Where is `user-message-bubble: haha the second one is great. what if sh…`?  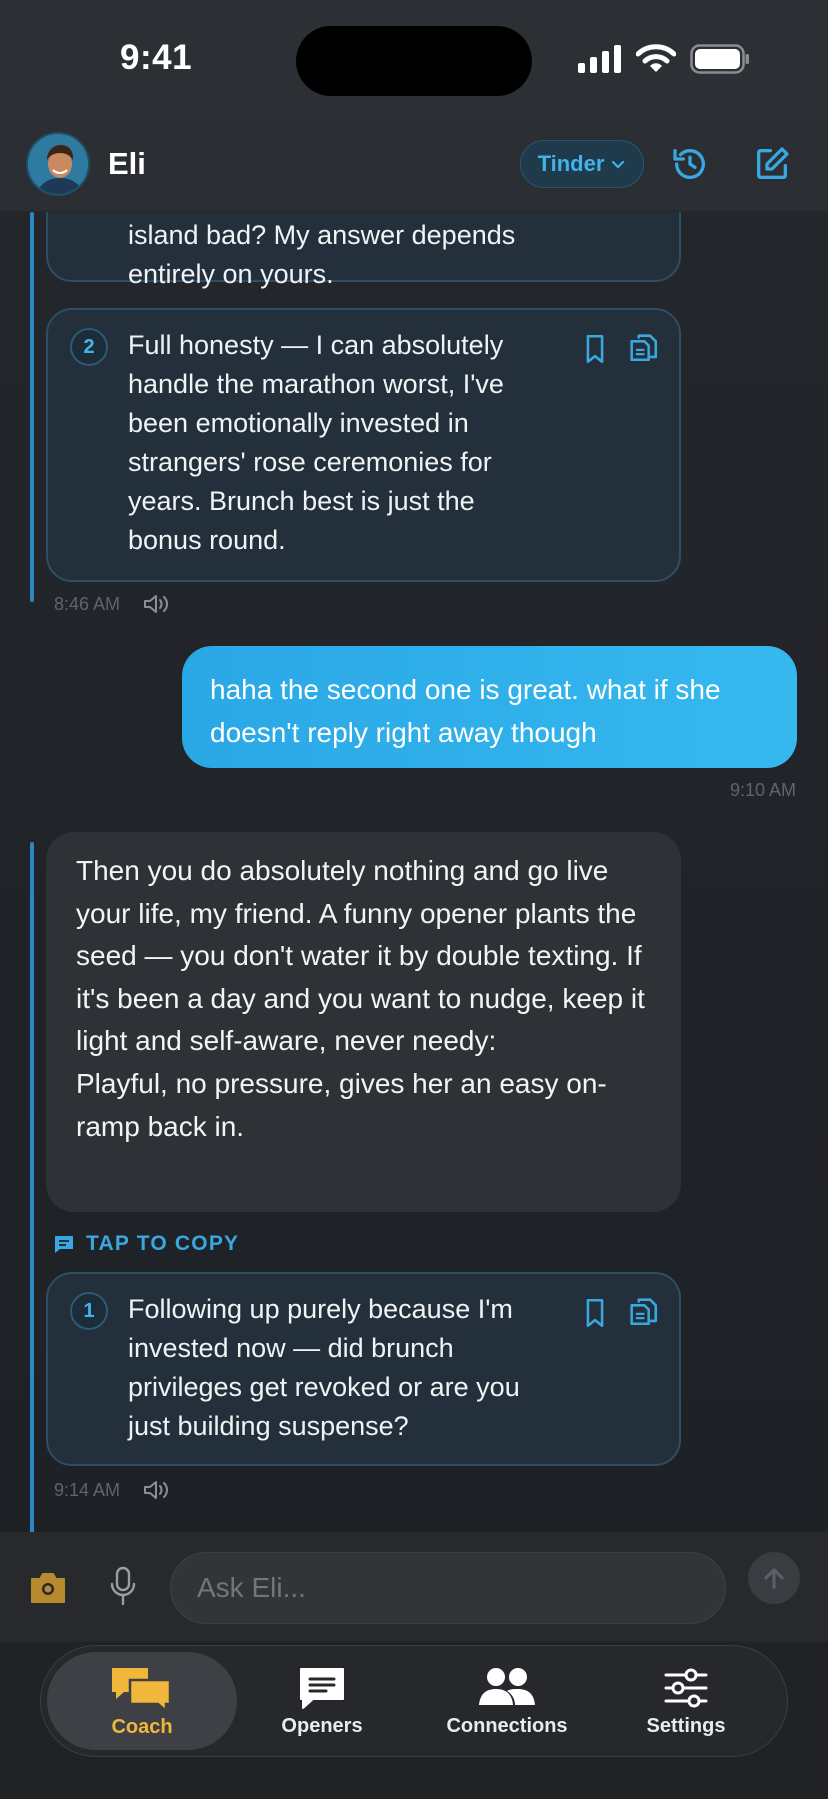
user-message-bubble: haha the second one is great. what if sh… is located at coordinates (489, 707).